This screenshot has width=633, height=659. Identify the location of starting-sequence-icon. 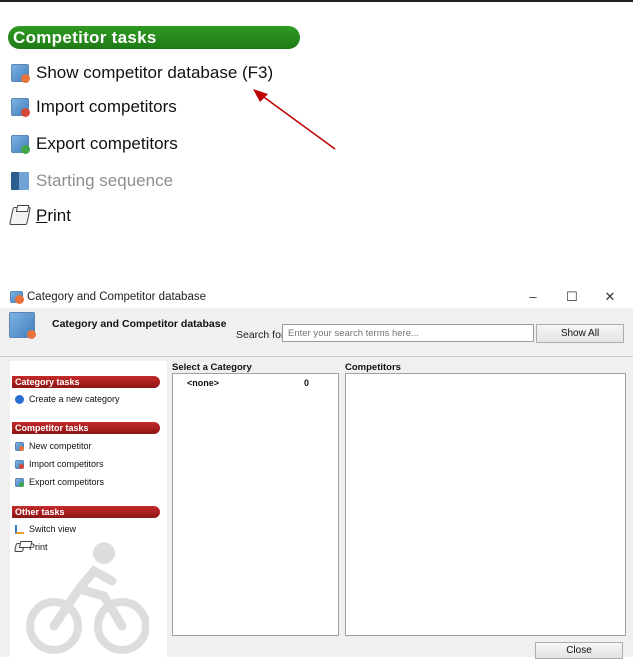
(20, 181).